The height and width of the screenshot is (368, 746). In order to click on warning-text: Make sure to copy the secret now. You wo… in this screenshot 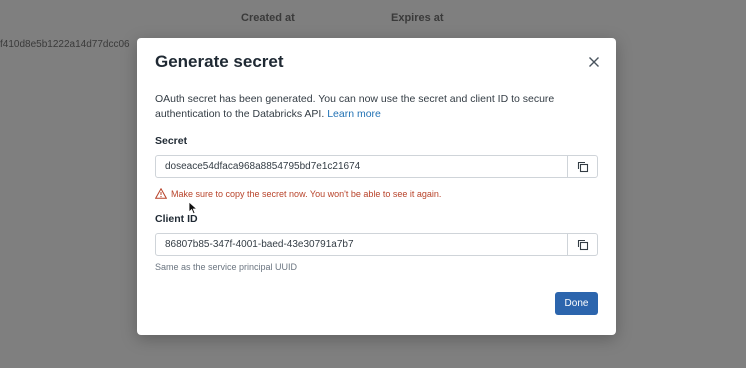, I will do `click(306, 193)`.